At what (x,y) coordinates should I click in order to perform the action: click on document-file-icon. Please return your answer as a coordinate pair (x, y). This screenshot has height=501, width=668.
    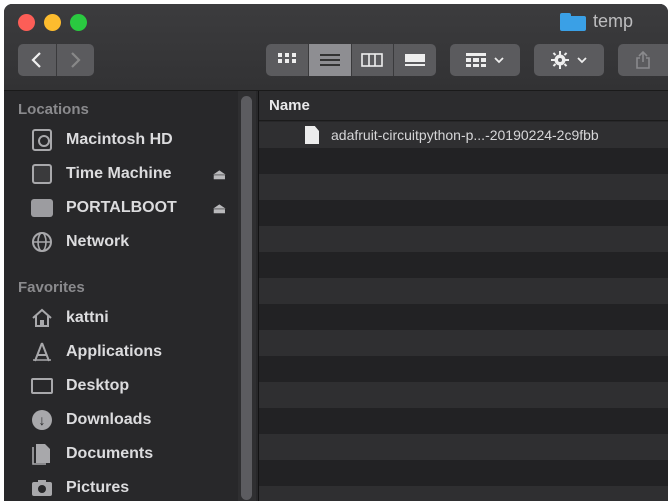
    Looking at the image, I should click on (312, 135).